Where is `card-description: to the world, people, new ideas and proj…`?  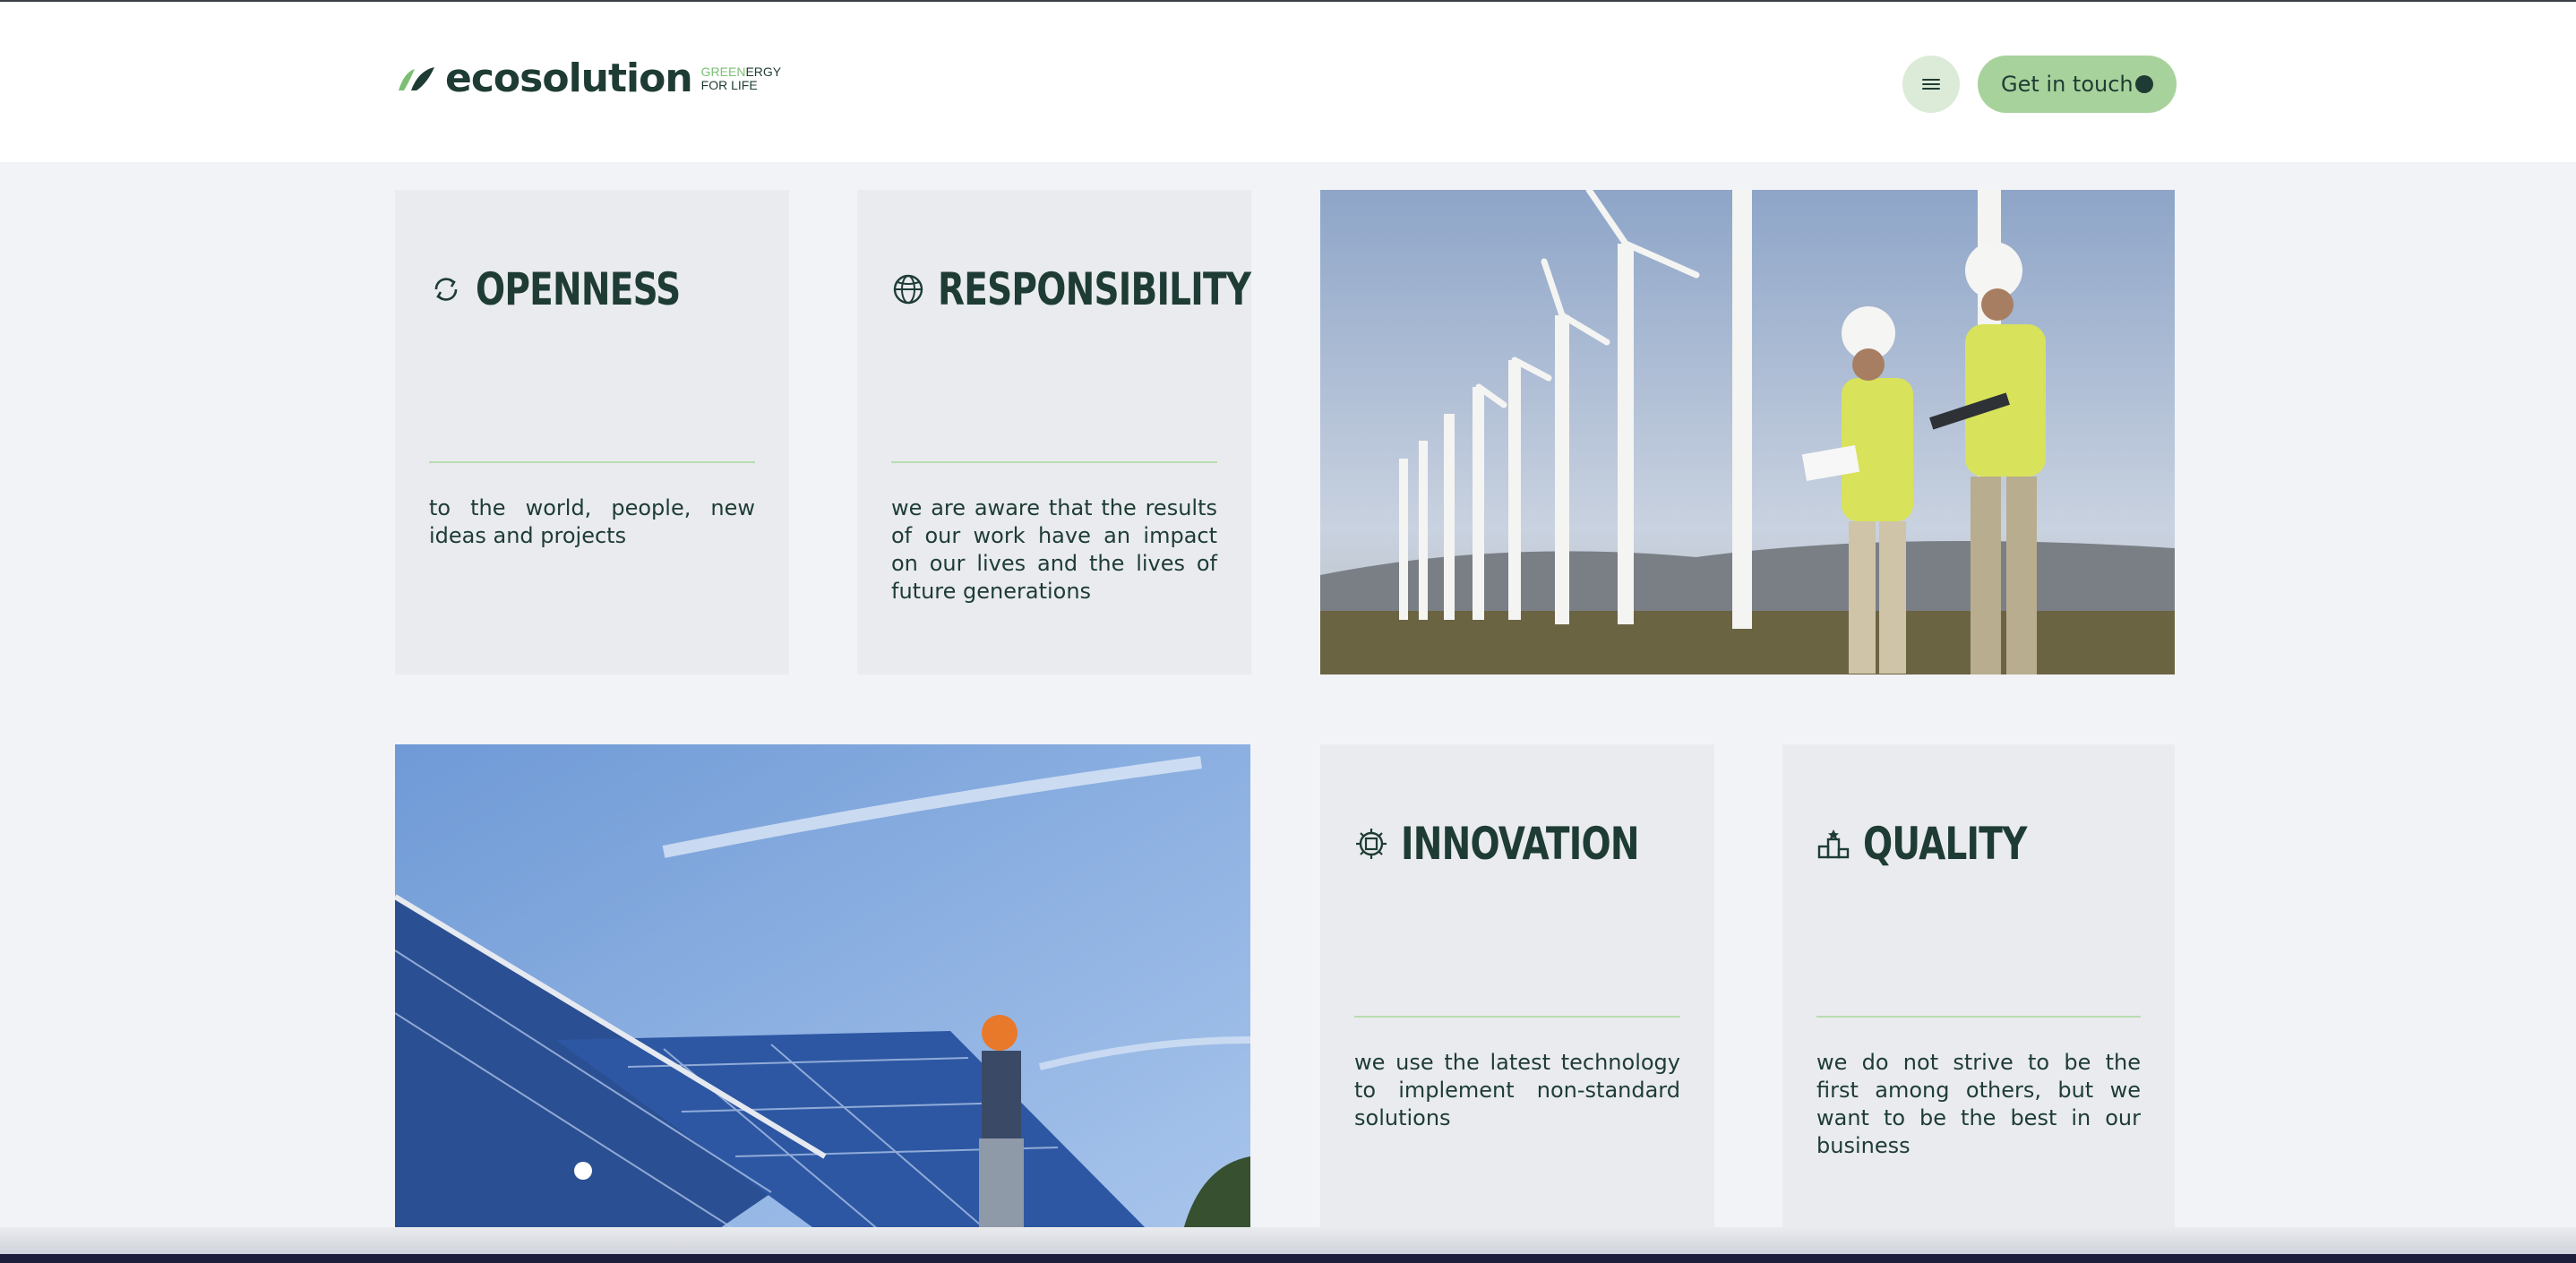 card-description: to the world, people, new ideas and proj… is located at coordinates (592, 521).